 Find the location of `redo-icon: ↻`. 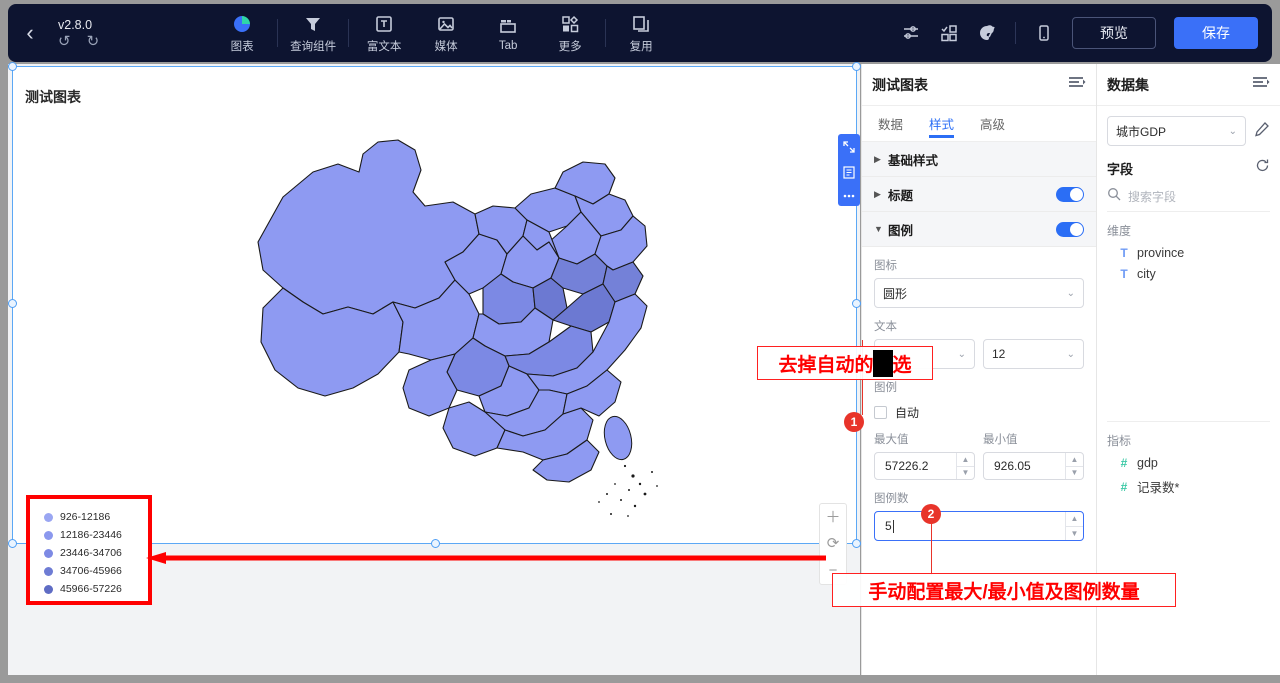

redo-icon: ↻ is located at coordinates (93, 41).